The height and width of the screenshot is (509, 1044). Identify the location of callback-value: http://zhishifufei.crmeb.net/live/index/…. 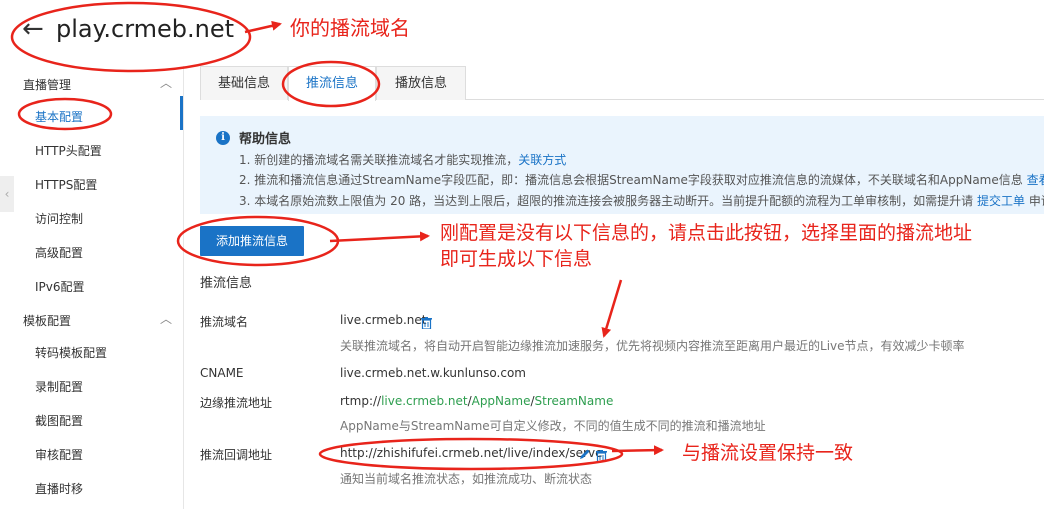
(471, 453).